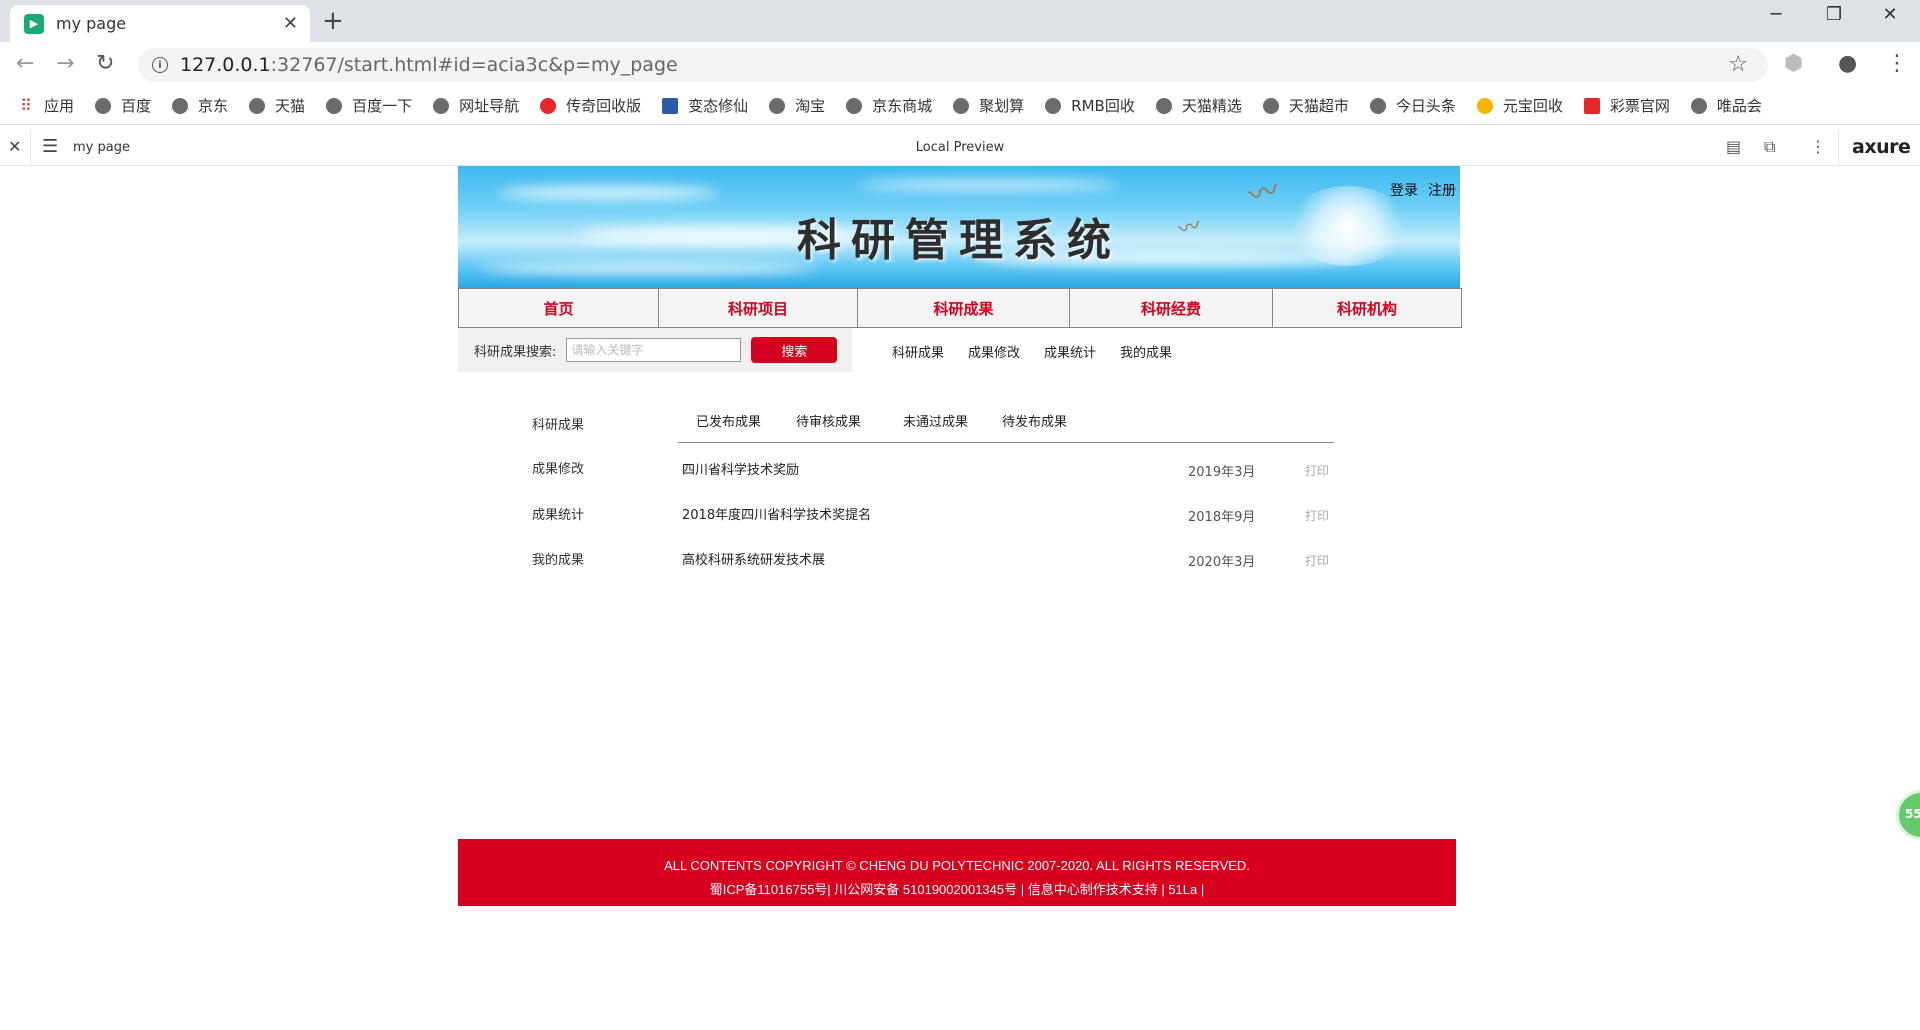  What do you see at coordinates (1198, 105) in the screenshot?
I see `bookmark-item: 天猫精选` at bounding box center [1198, 105].